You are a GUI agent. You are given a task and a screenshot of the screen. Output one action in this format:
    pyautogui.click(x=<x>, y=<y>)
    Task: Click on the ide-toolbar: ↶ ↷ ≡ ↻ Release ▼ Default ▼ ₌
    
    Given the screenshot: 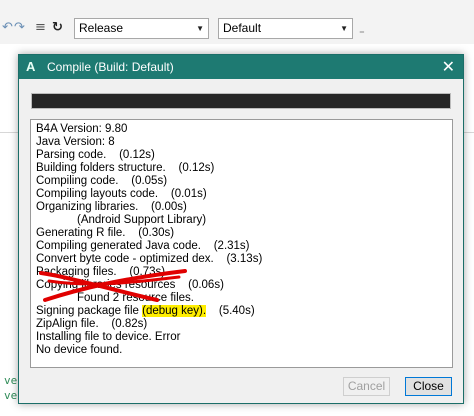 What is the action you would take?
    pyautogui.click(x=237, y=22)
    